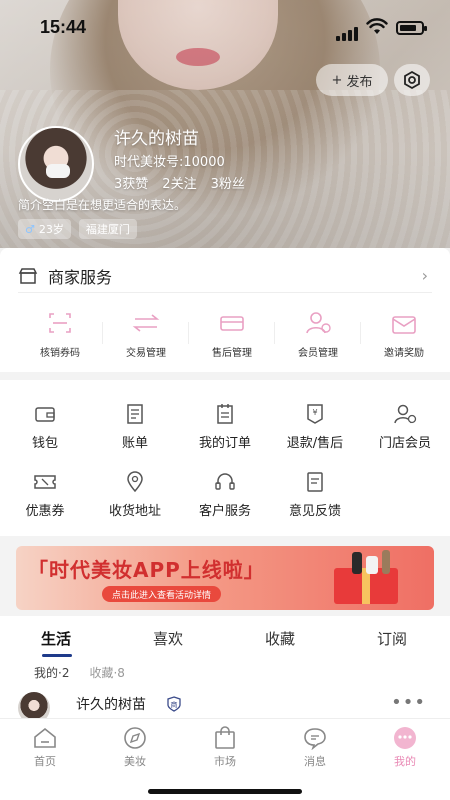 This screenshot has width=450, height=800. What do you see at coordinates (225, 738) in the screenshot?
I see `bag-icon` at bounding box center [225, 738].